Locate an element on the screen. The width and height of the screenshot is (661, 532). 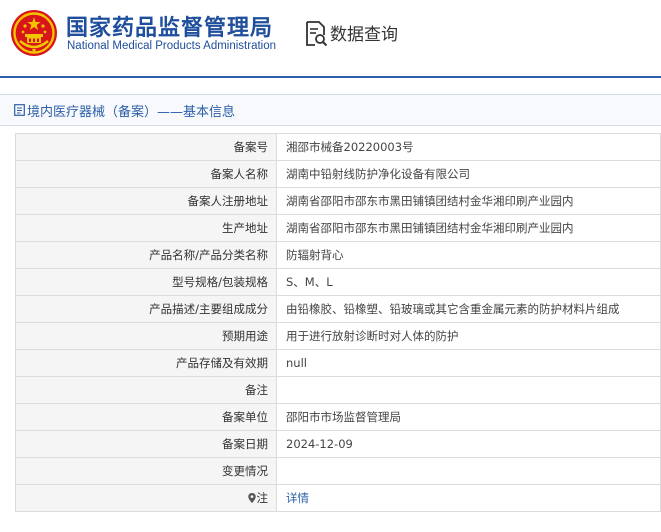
row-label: 备案人名称 is located at coordinates (146, 174).